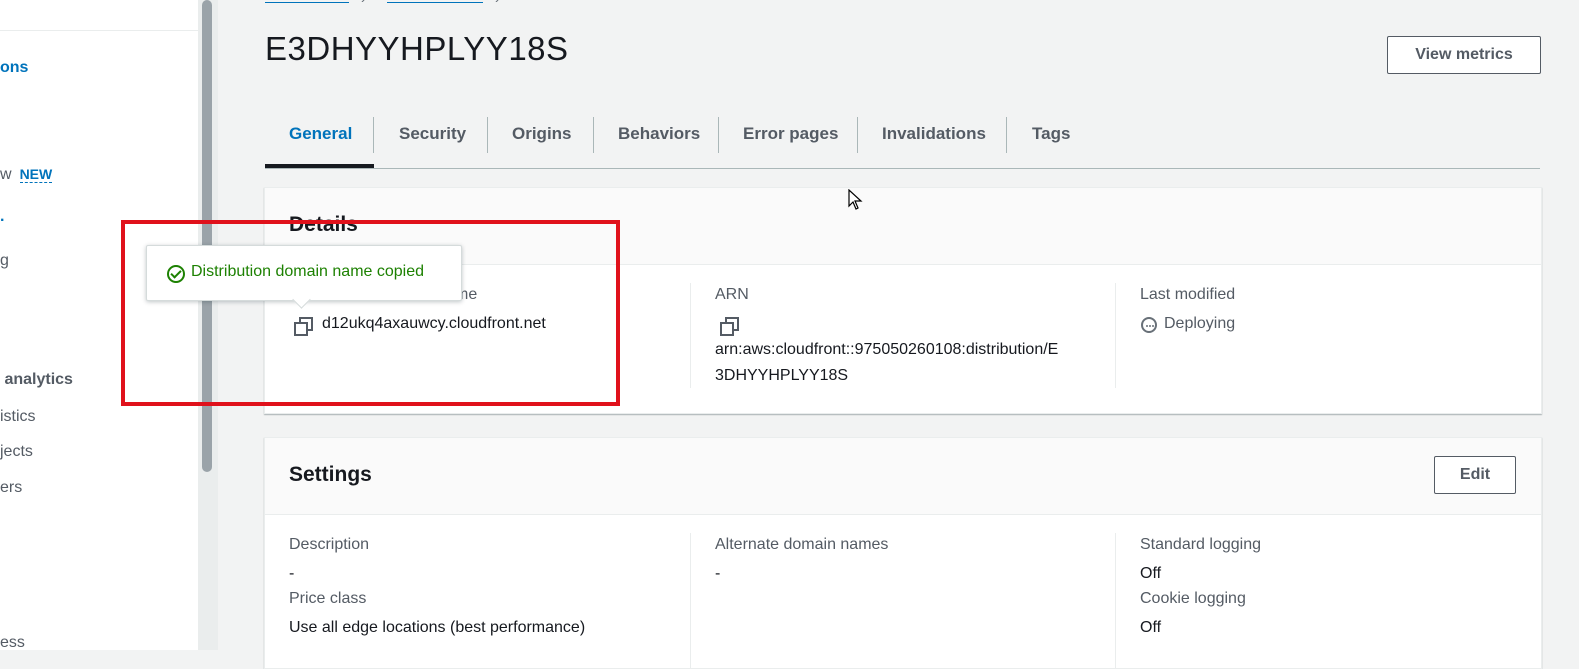 This screenshot has height=669, width=1579. What do you see at coordinates (1051, 134) in the screenshot?
I see `tab-tags: Tags` at bounding box center [1051, 134].